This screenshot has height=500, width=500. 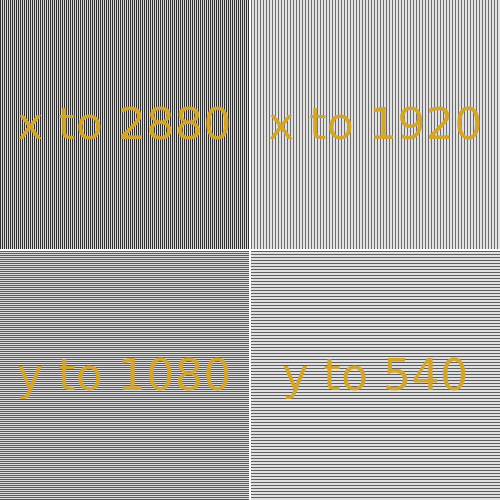 I want to click on quadrant-label: x to 1920, so click(x=375, y=124).